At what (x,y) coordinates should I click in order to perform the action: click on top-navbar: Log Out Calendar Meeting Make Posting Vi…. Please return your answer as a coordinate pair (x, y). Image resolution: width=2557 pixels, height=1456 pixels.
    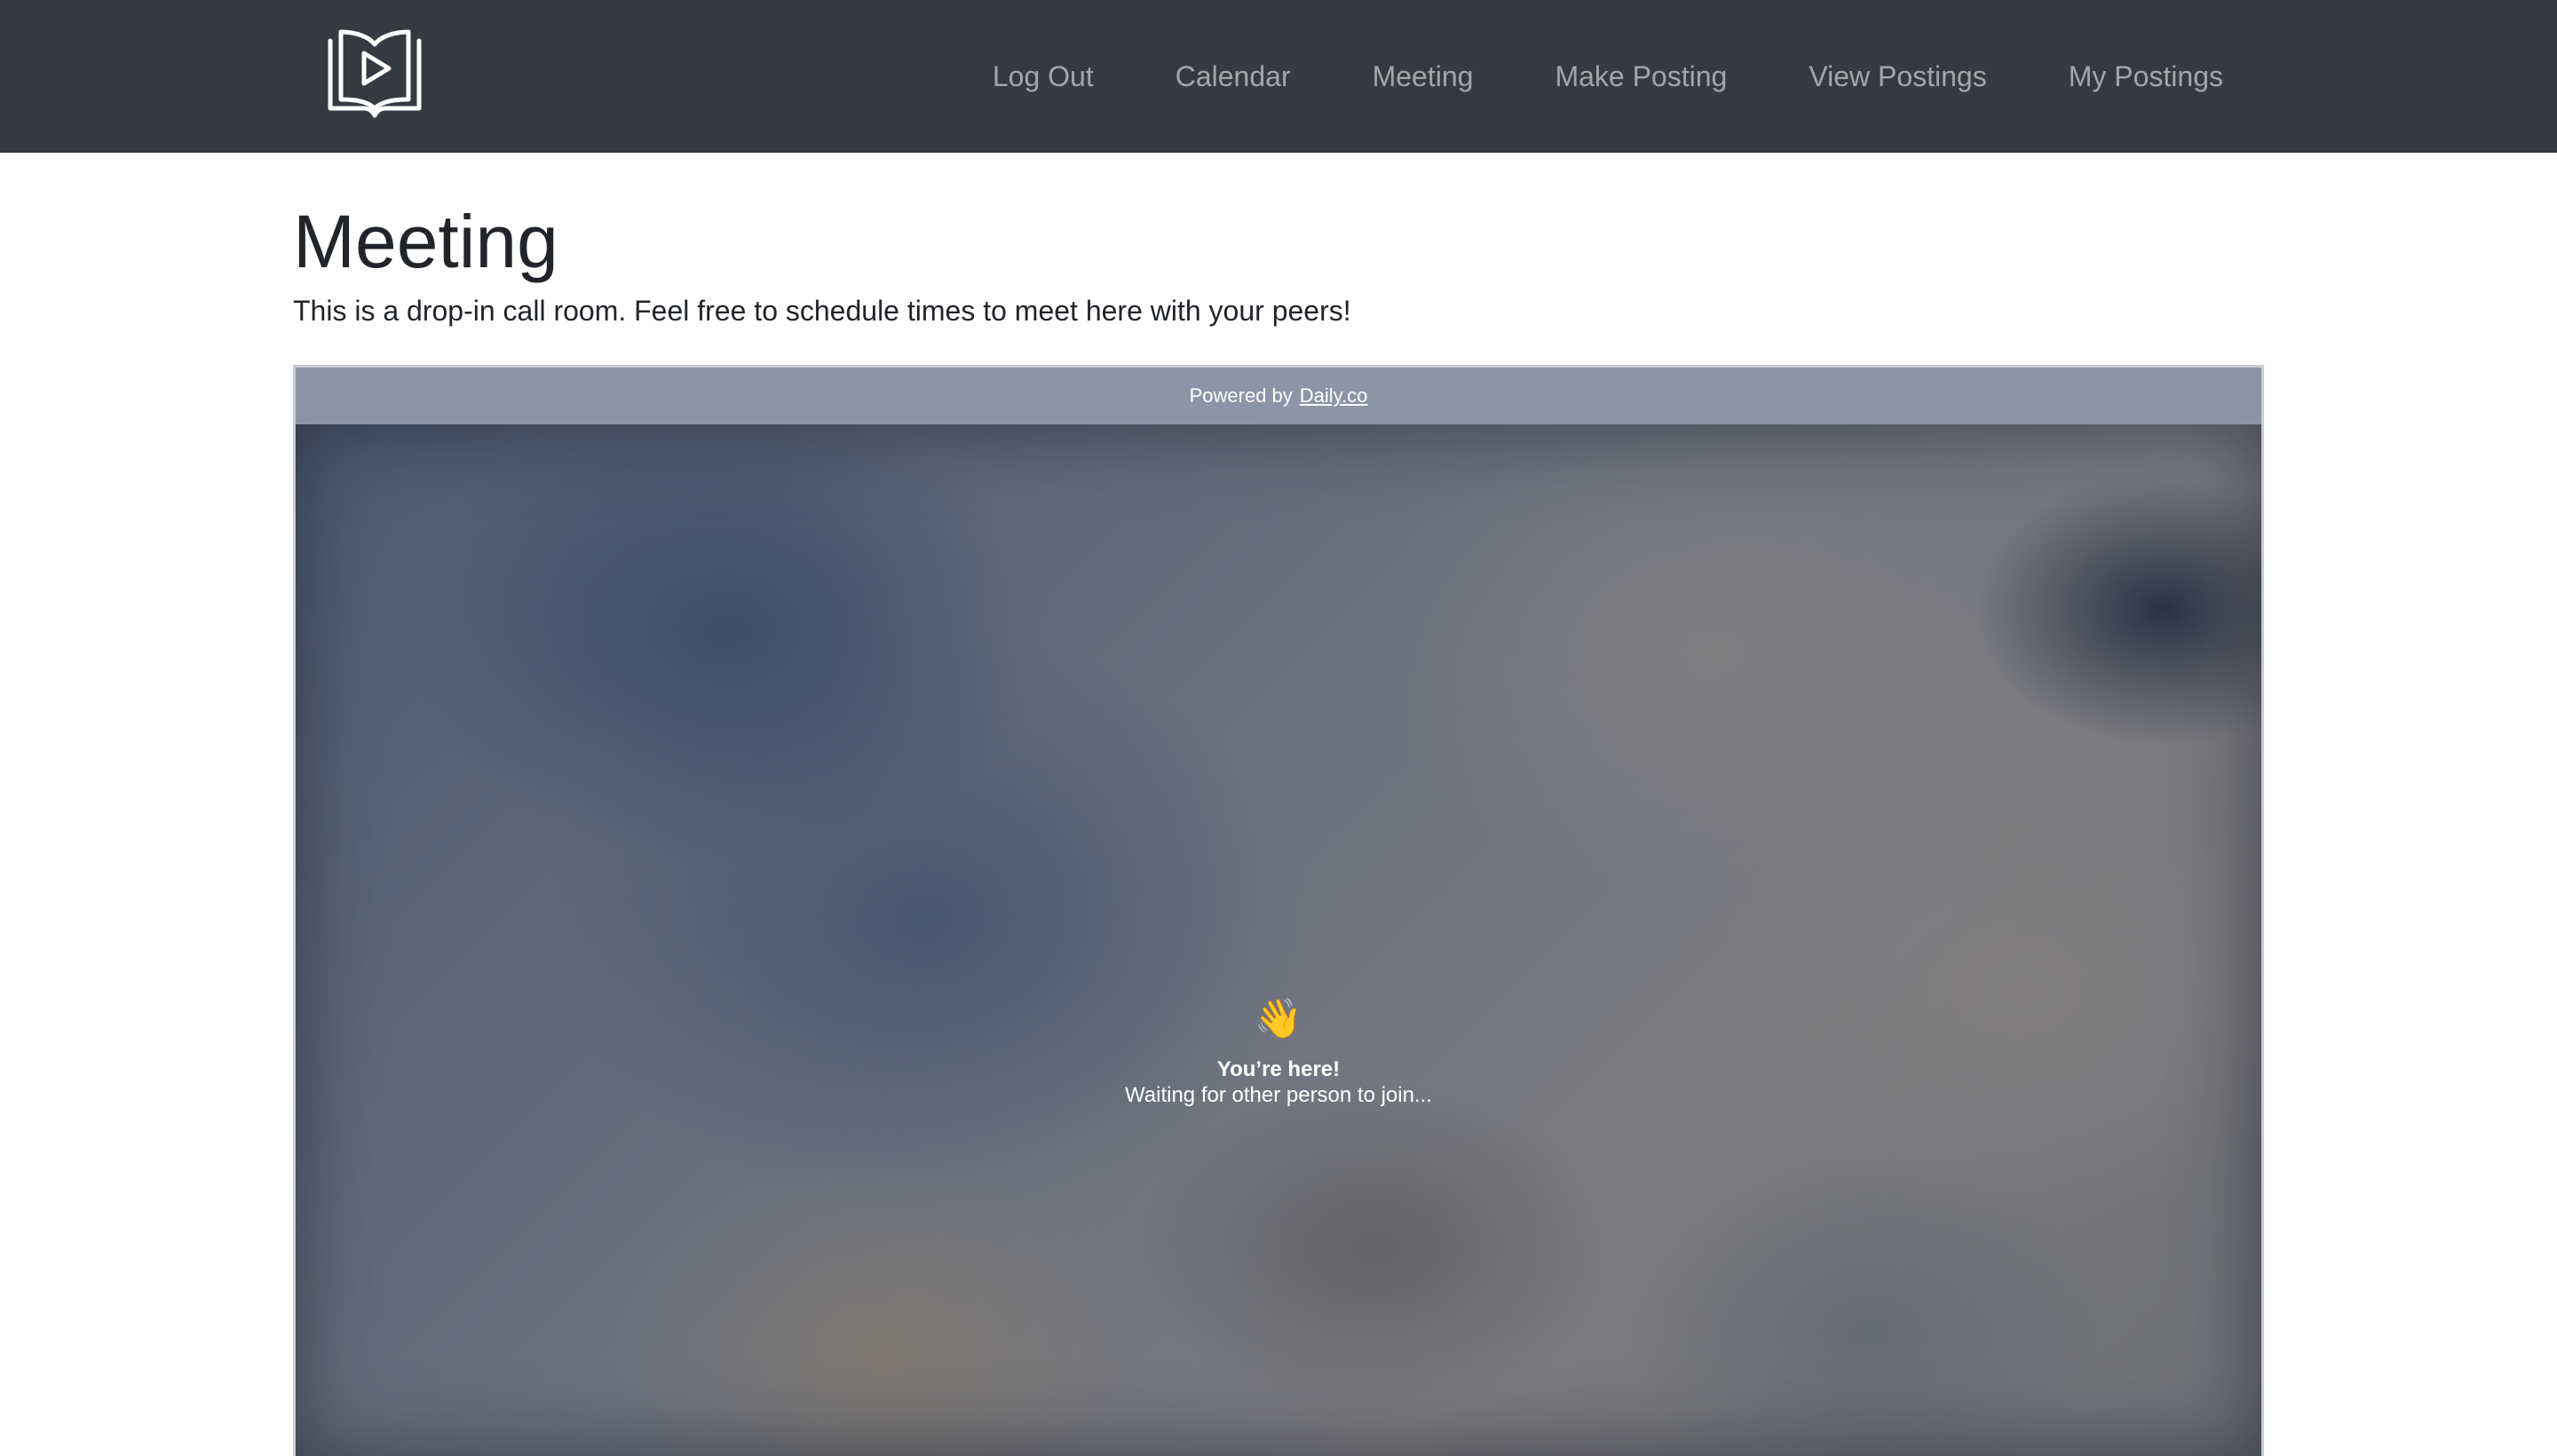
    Looking at the image, I should click on (1278, 76).